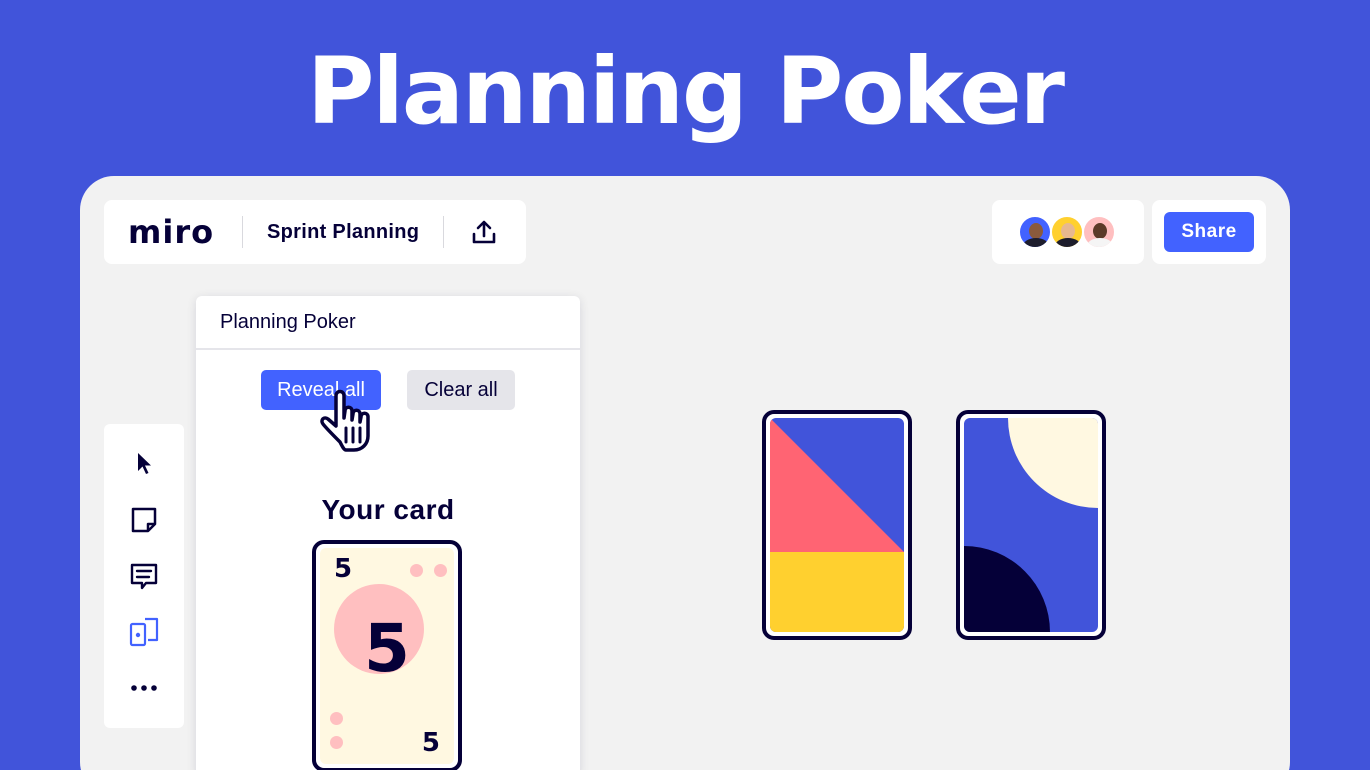  I want to click on cursor-icon, so click(144, 463).